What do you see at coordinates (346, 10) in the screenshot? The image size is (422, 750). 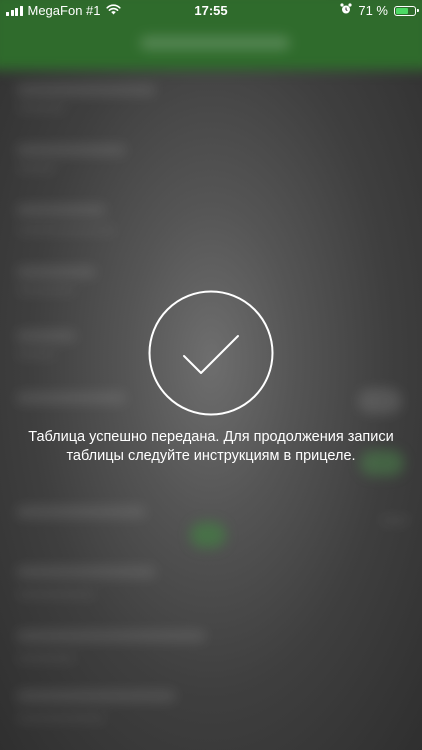 I see `alarm-clock-icon` at bounding box center [346, 10].